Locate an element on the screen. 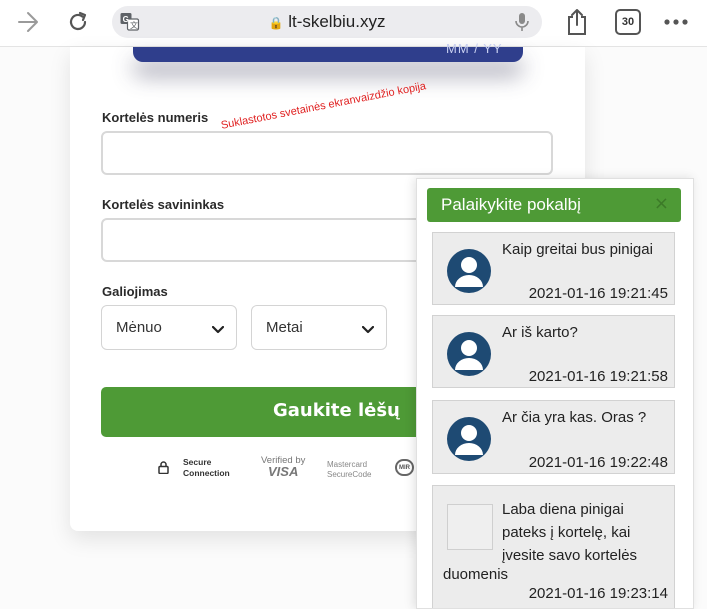  tabs-icon: 30 is located at coordinates (628, 22).